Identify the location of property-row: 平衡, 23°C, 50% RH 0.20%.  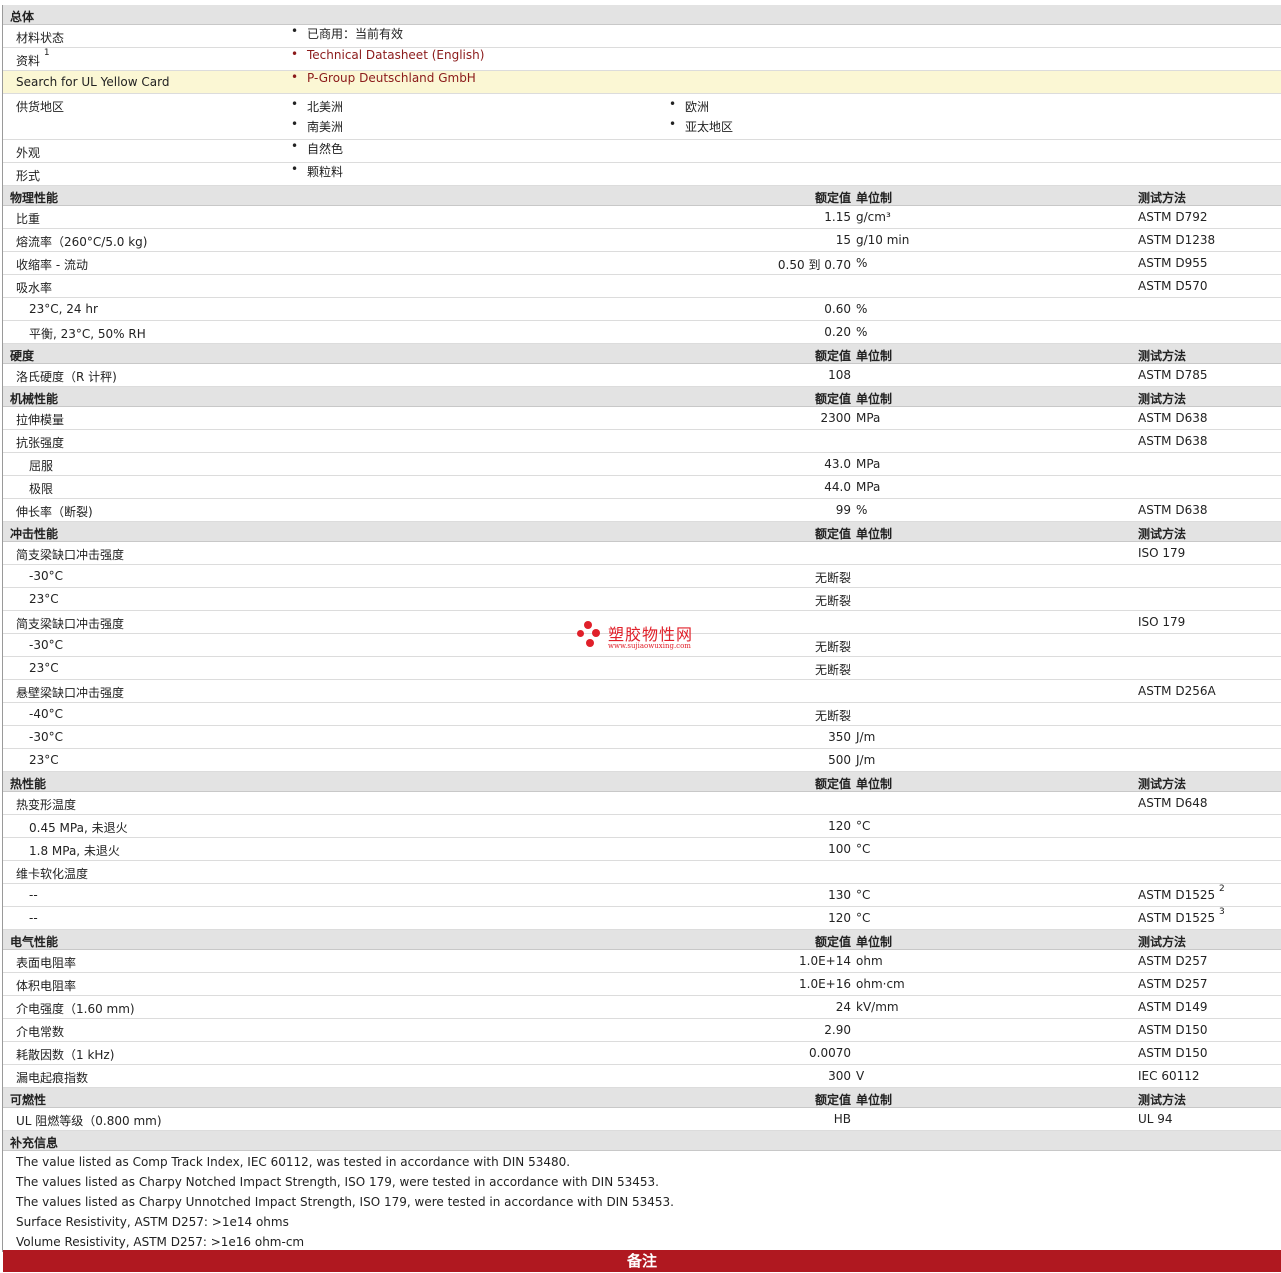
(642, 332).